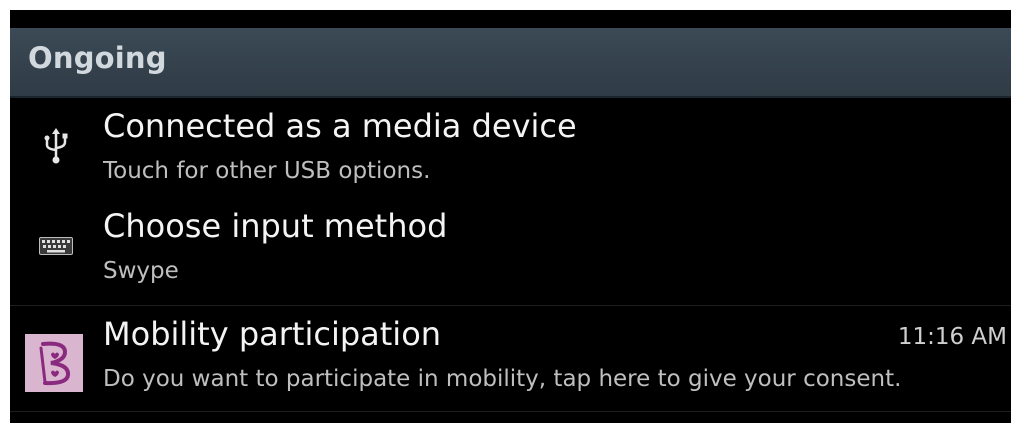 This screenshot has height=431, width=1011. Describe the element at coordinates (272, 334) in the screenshot. I see `notification-title: Mobility participation` at that location.